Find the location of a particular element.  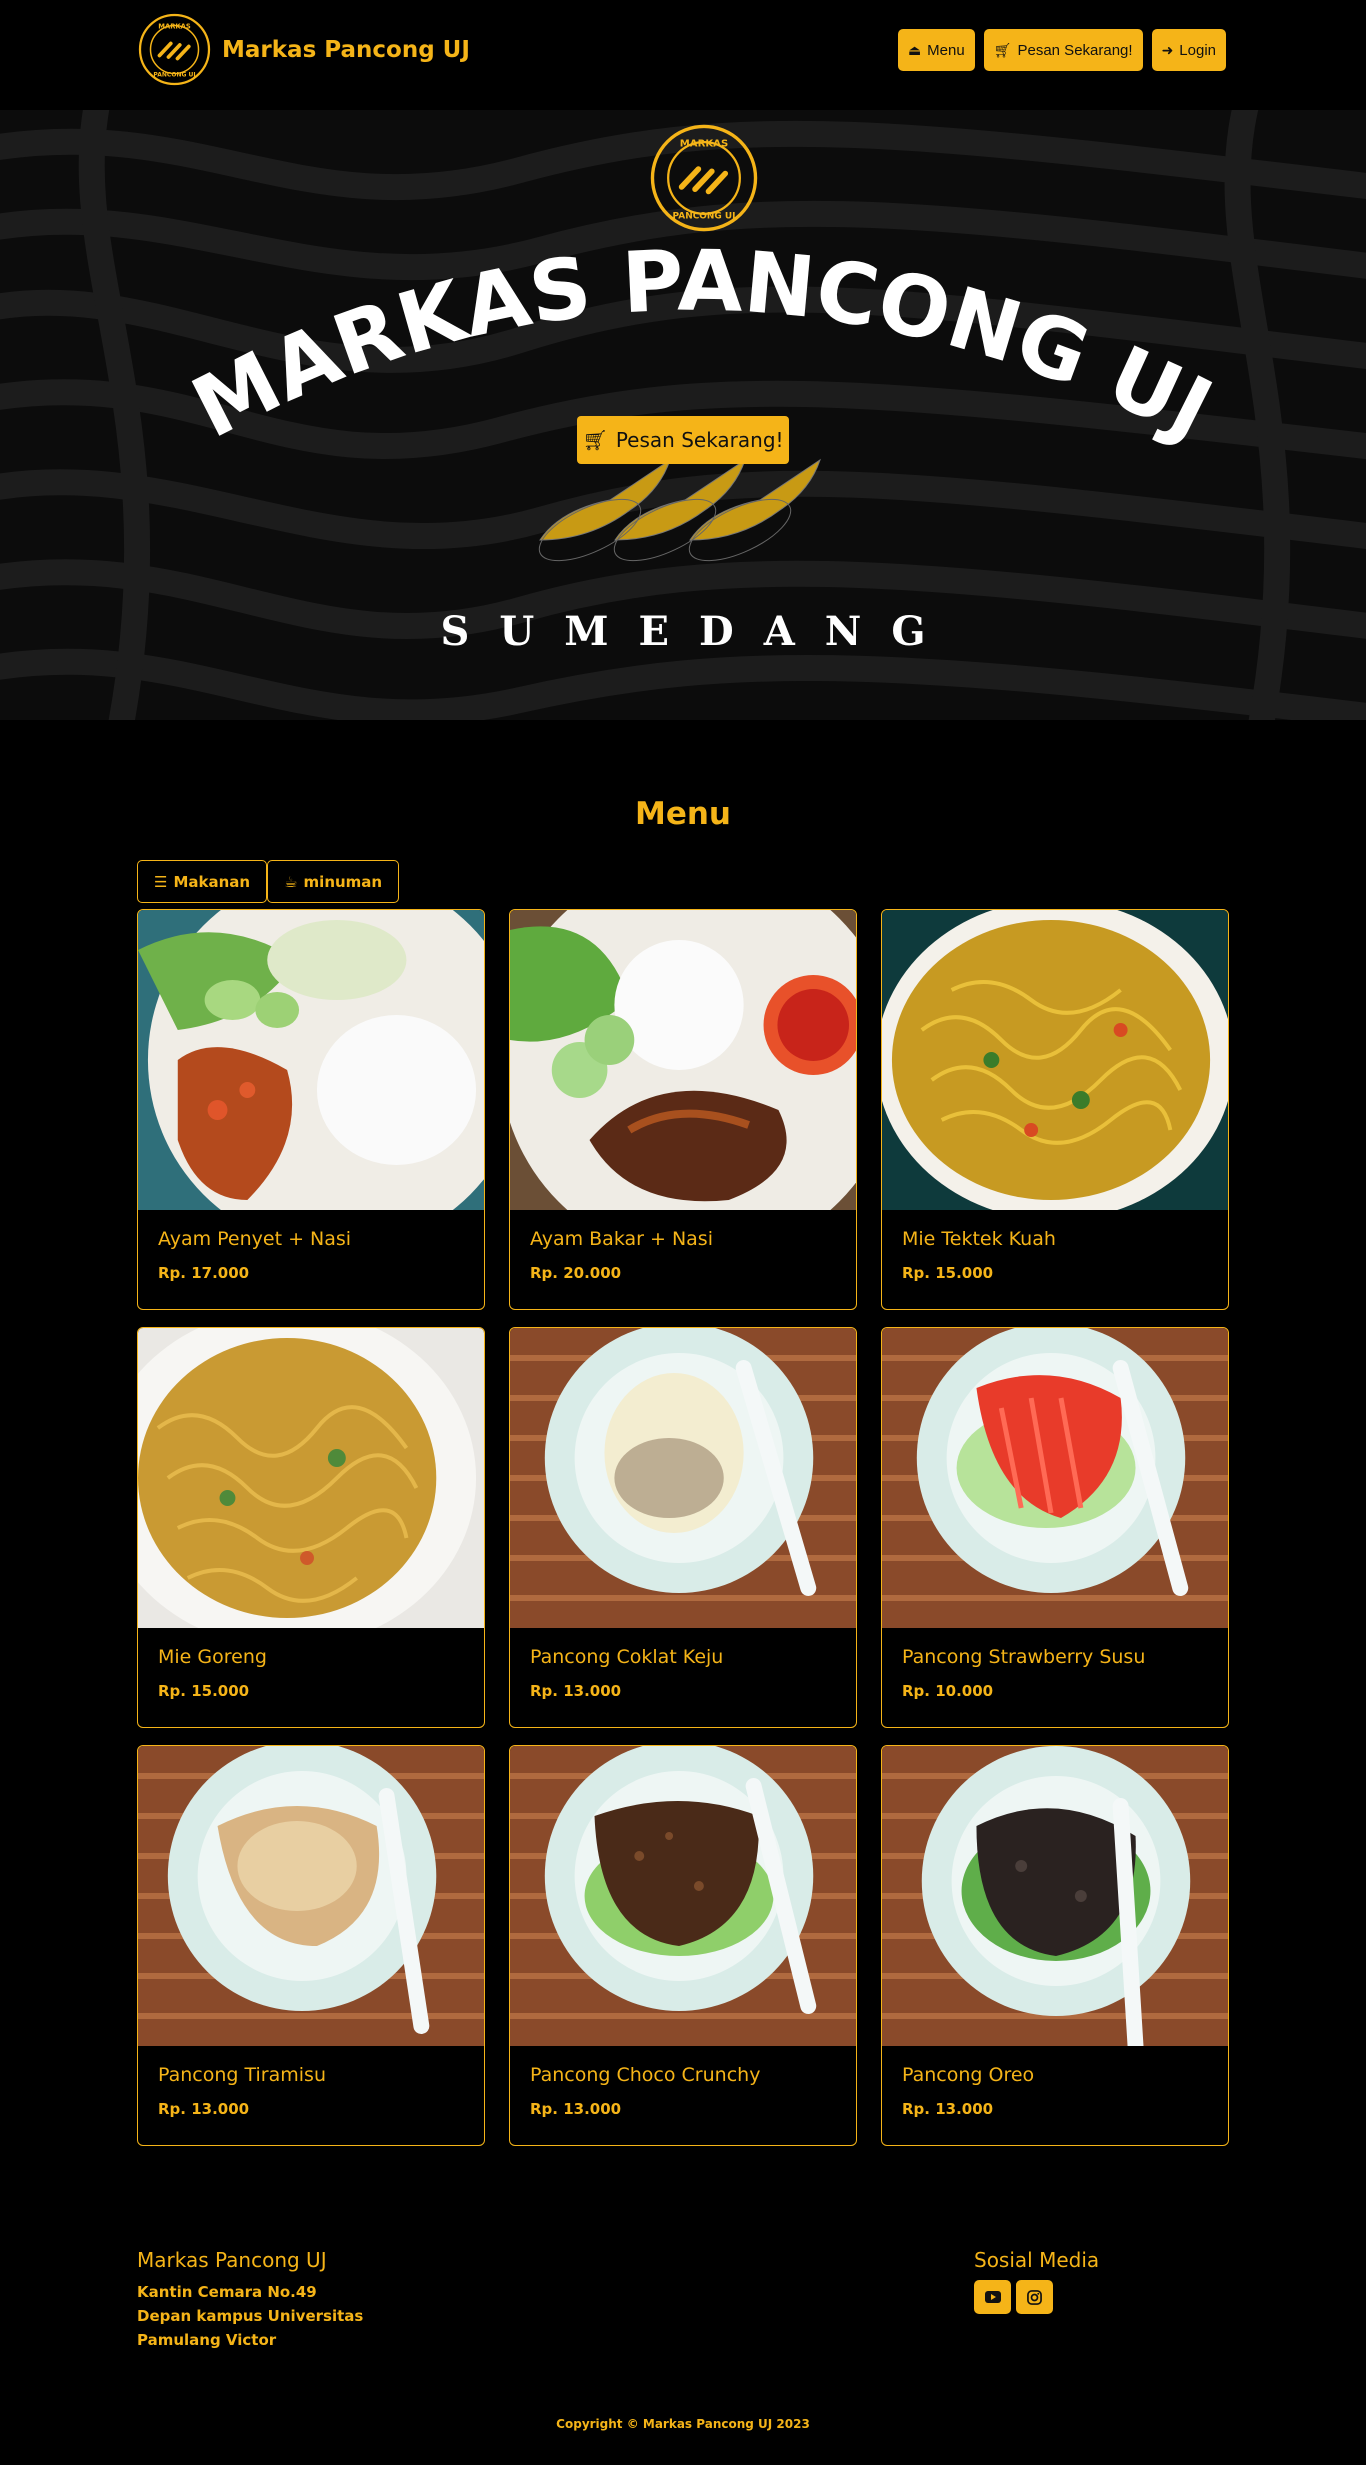

filter-minuman: ☕︎ minuman is located at coordinates (333, 881).